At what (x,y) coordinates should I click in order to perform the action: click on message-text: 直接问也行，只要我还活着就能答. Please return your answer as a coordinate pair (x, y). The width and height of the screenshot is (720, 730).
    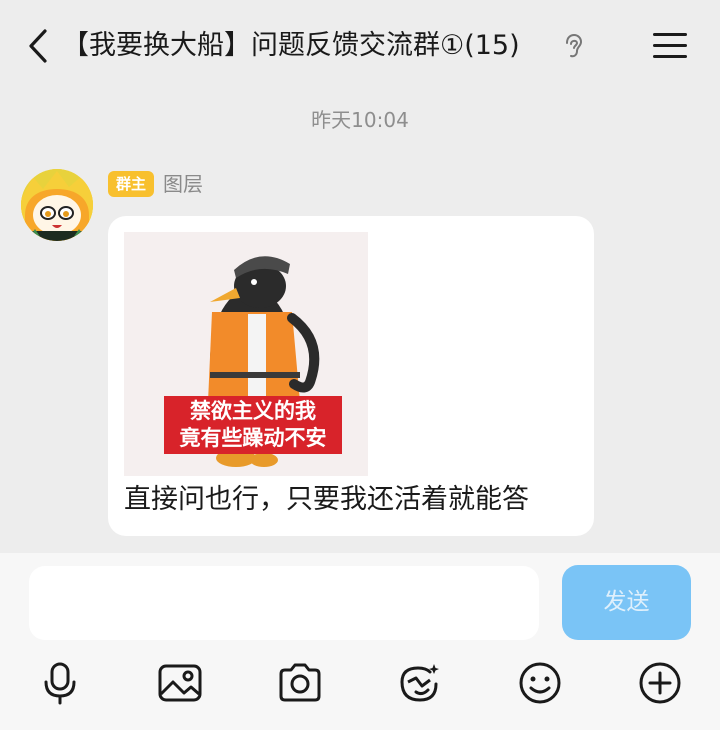
    Looking at the image, I should click on (326, 499).